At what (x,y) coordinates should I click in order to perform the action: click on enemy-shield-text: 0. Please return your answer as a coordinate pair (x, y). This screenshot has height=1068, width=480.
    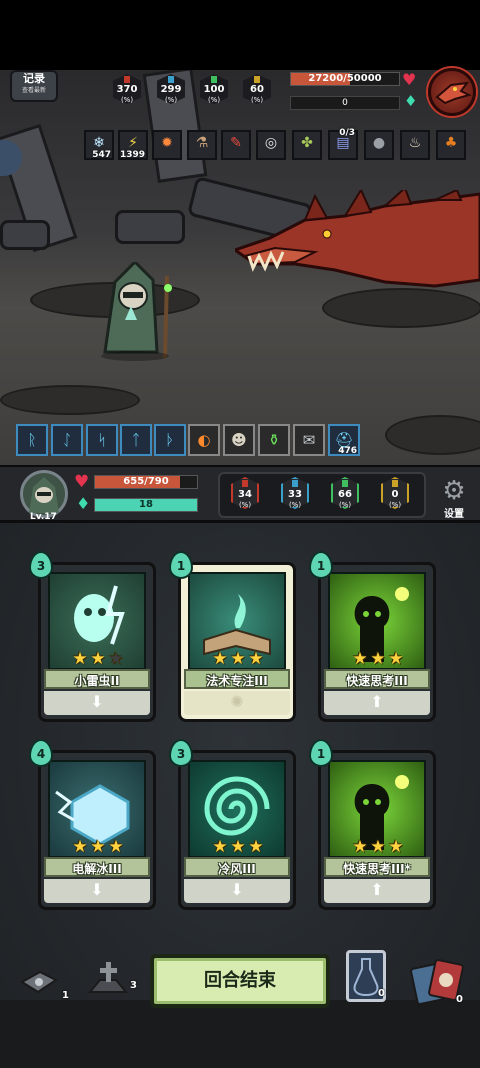
    Looking at the image, I should click on (345, 103).